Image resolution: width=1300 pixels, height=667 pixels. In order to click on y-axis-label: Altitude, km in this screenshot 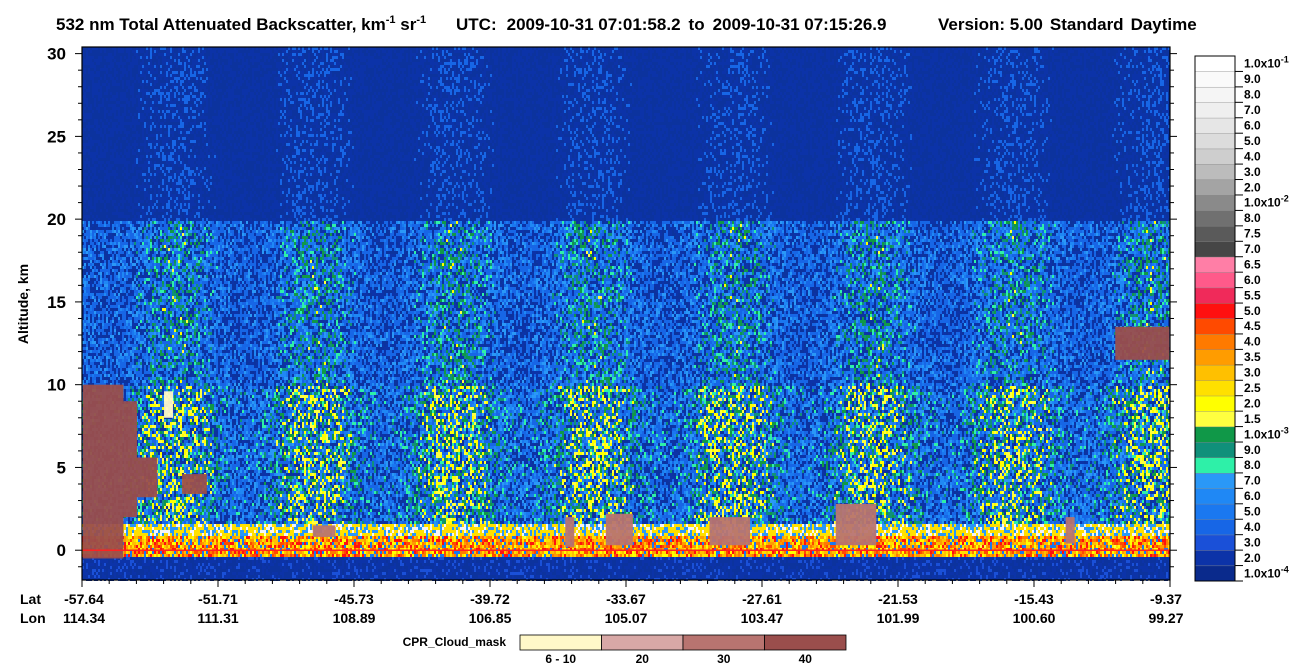, I will do `click(23, 304)`.